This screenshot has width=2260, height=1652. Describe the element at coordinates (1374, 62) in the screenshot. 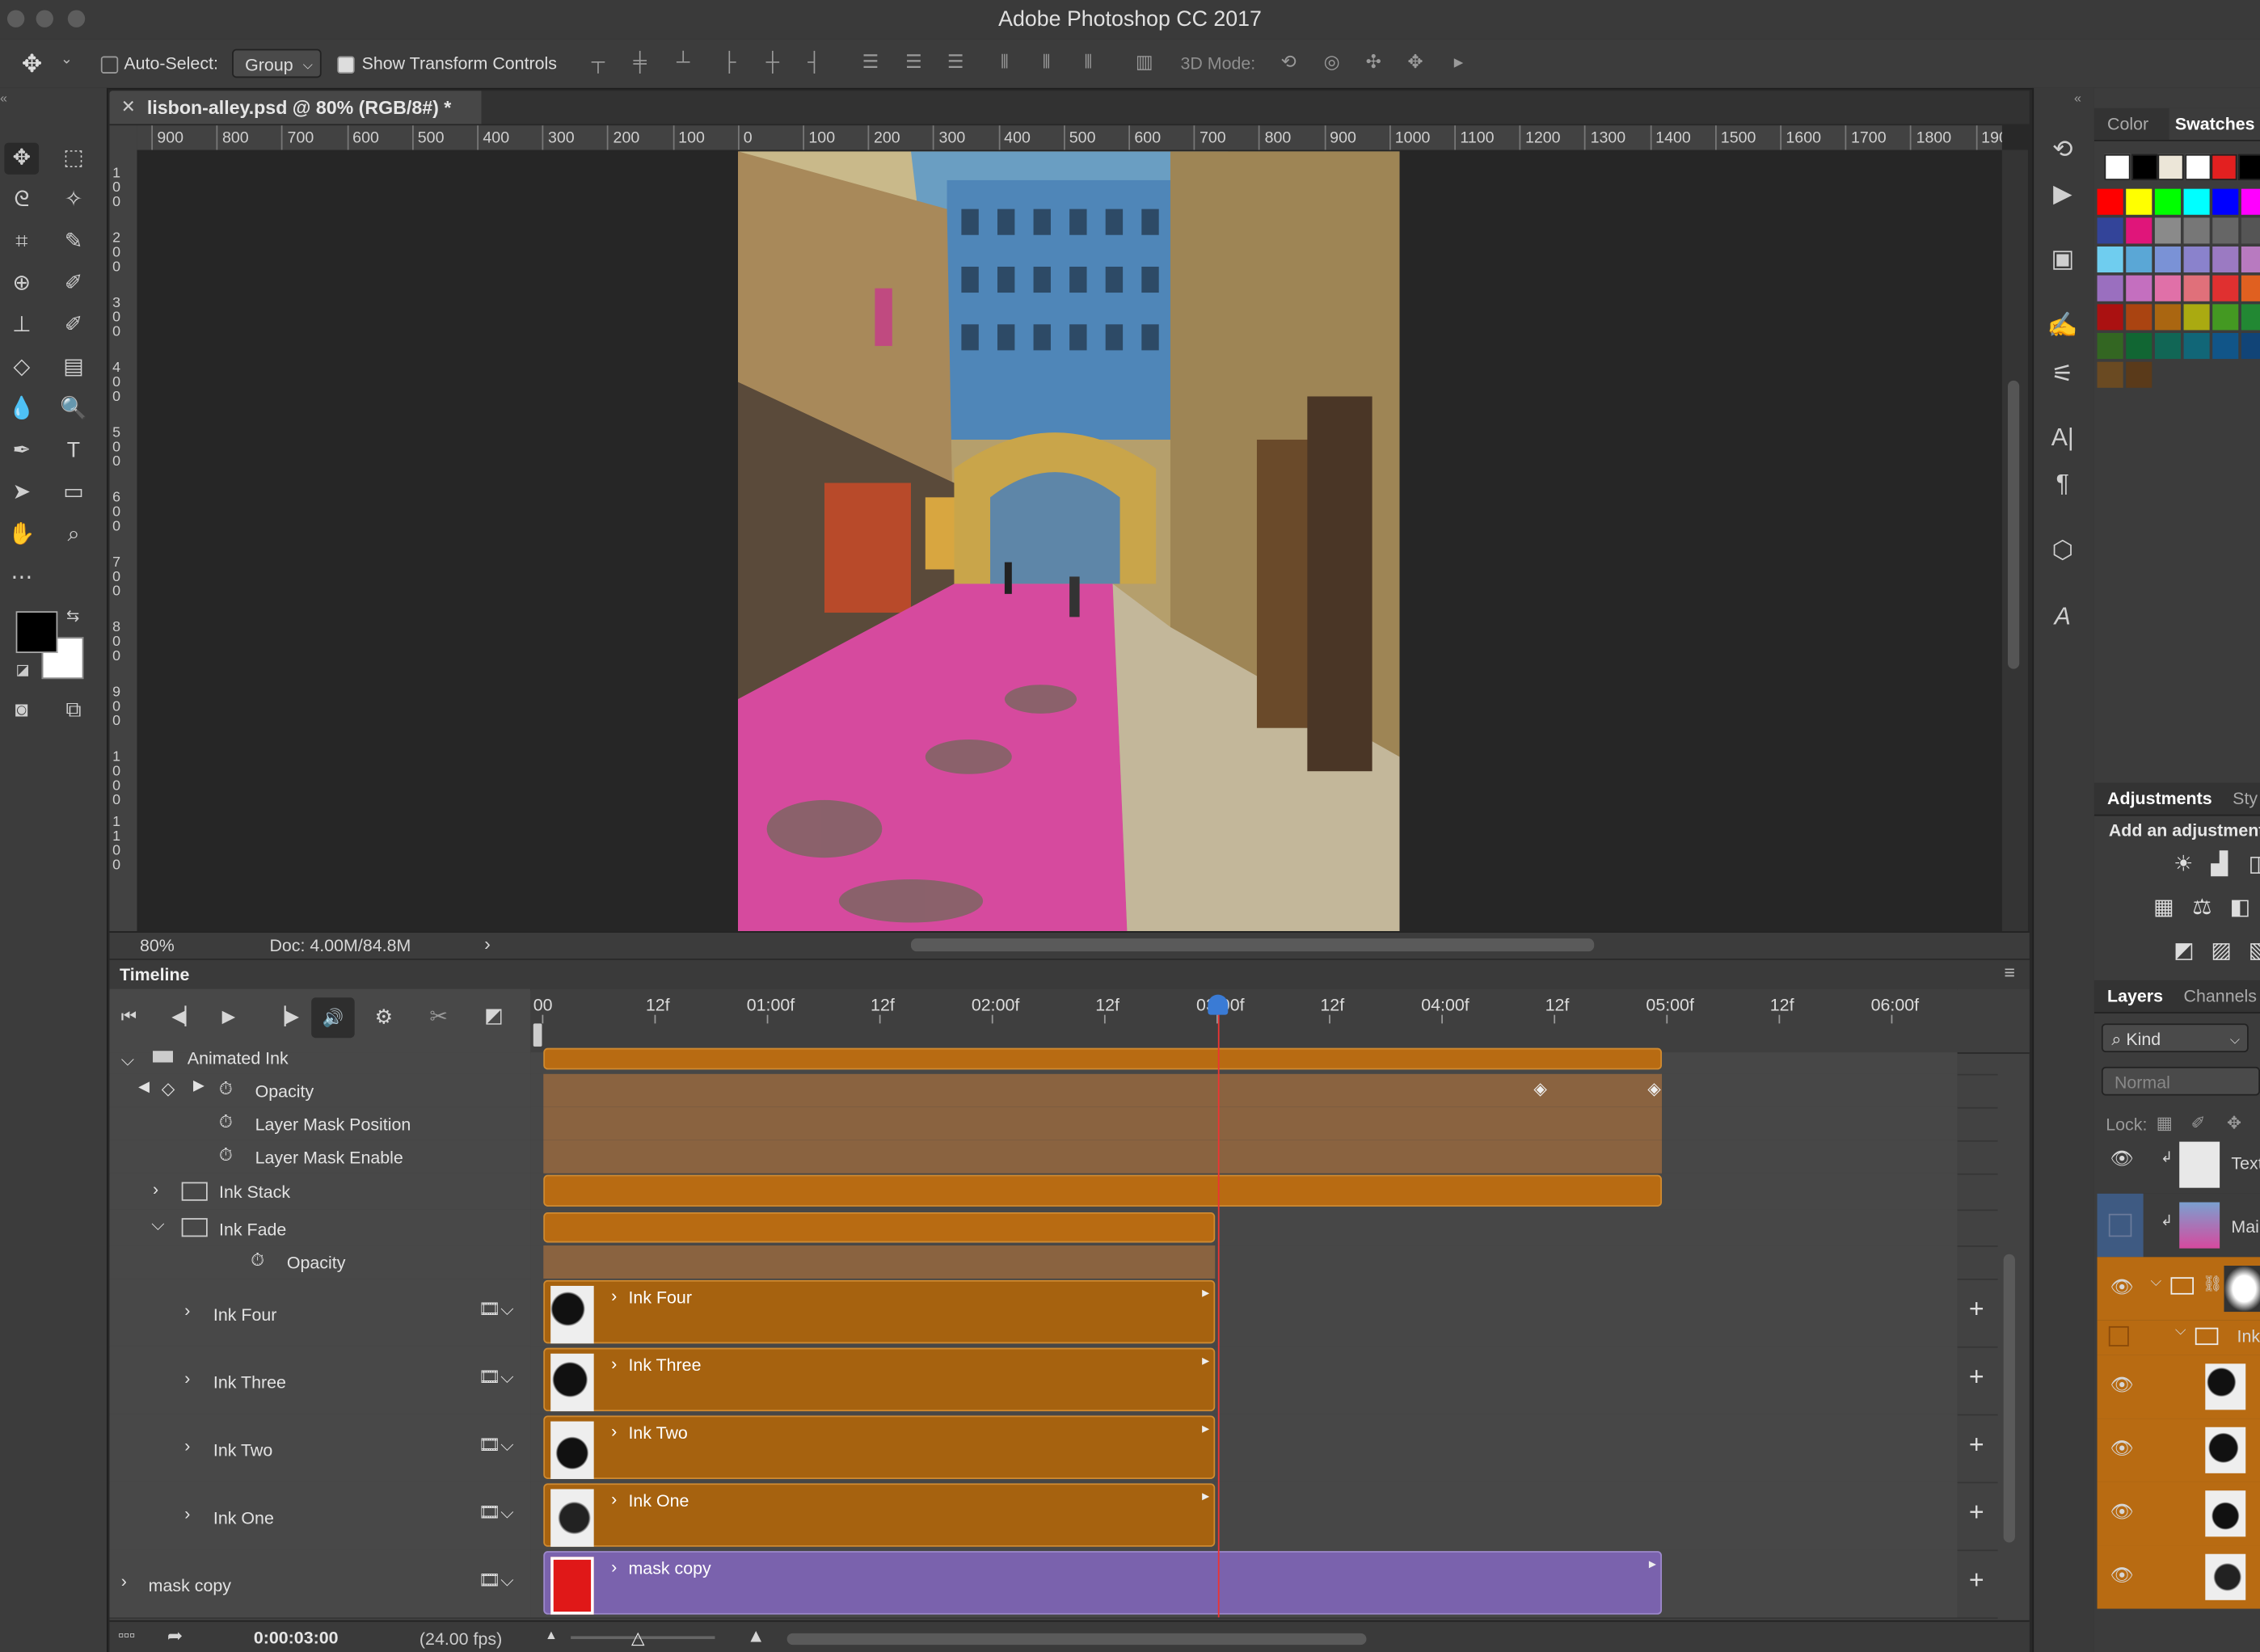

I see `3d-pan-icon: ✣` at that location.